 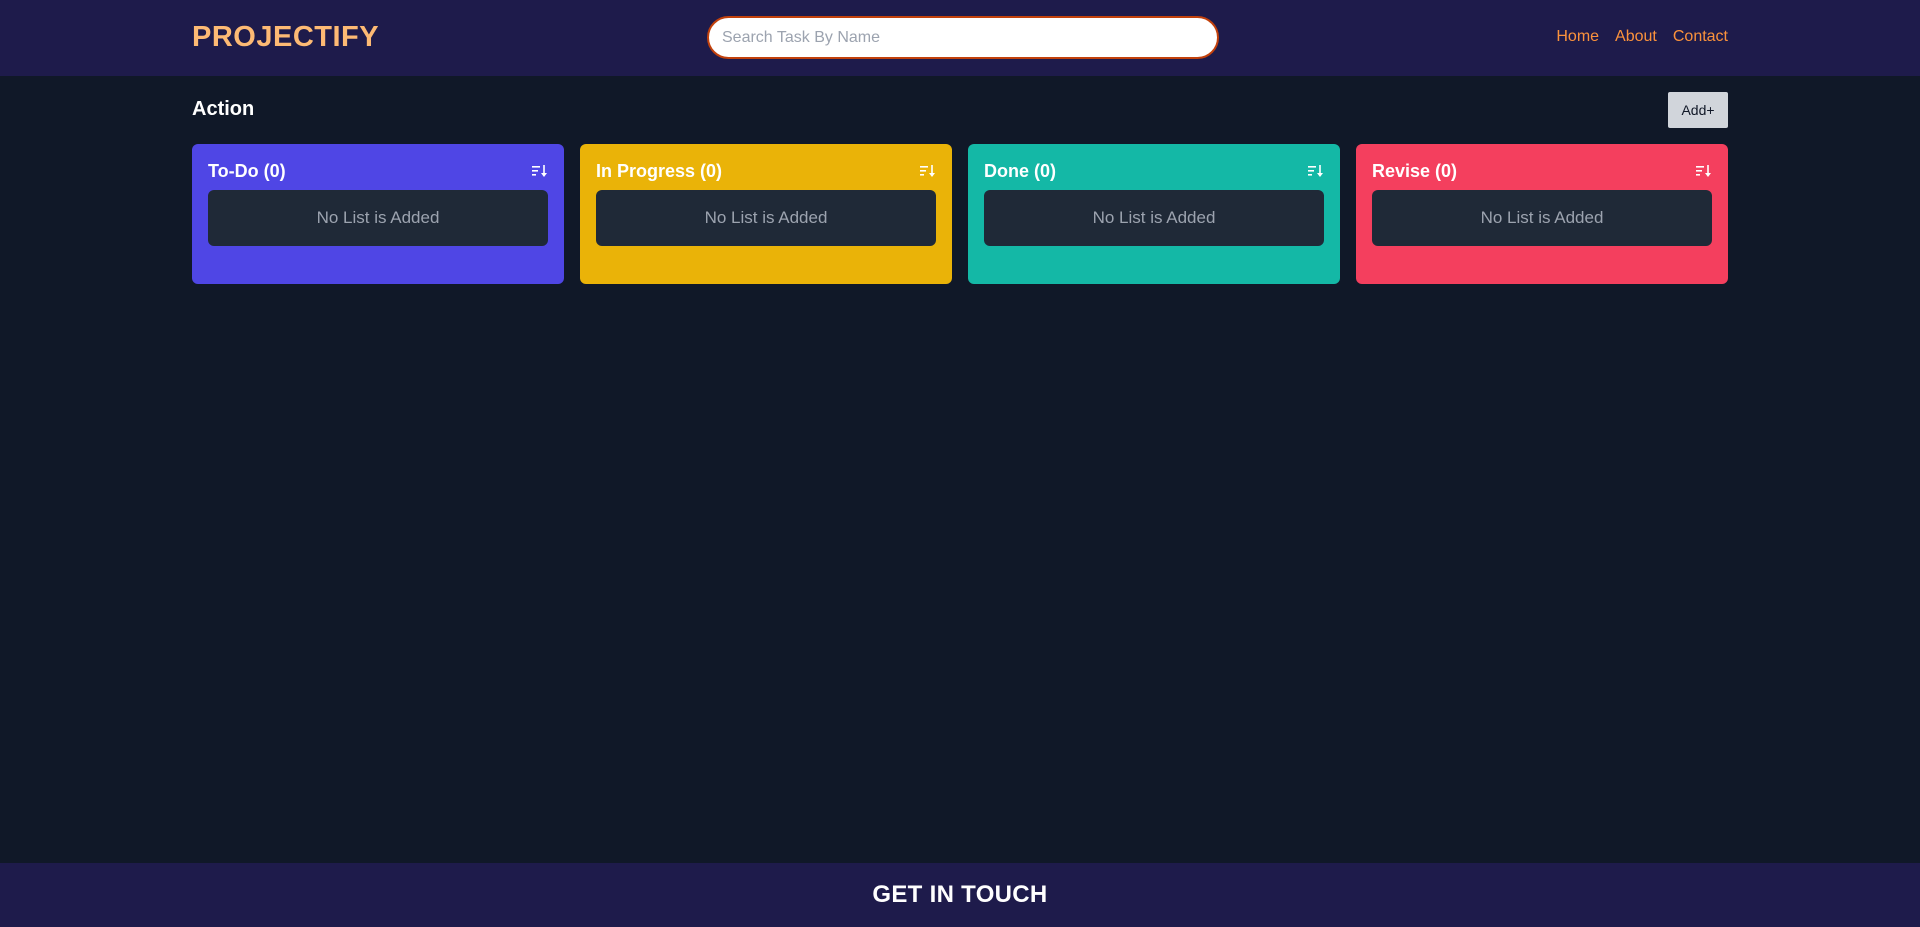 I want to click on column-header: To-Do (0), so click(x=378, y=171).